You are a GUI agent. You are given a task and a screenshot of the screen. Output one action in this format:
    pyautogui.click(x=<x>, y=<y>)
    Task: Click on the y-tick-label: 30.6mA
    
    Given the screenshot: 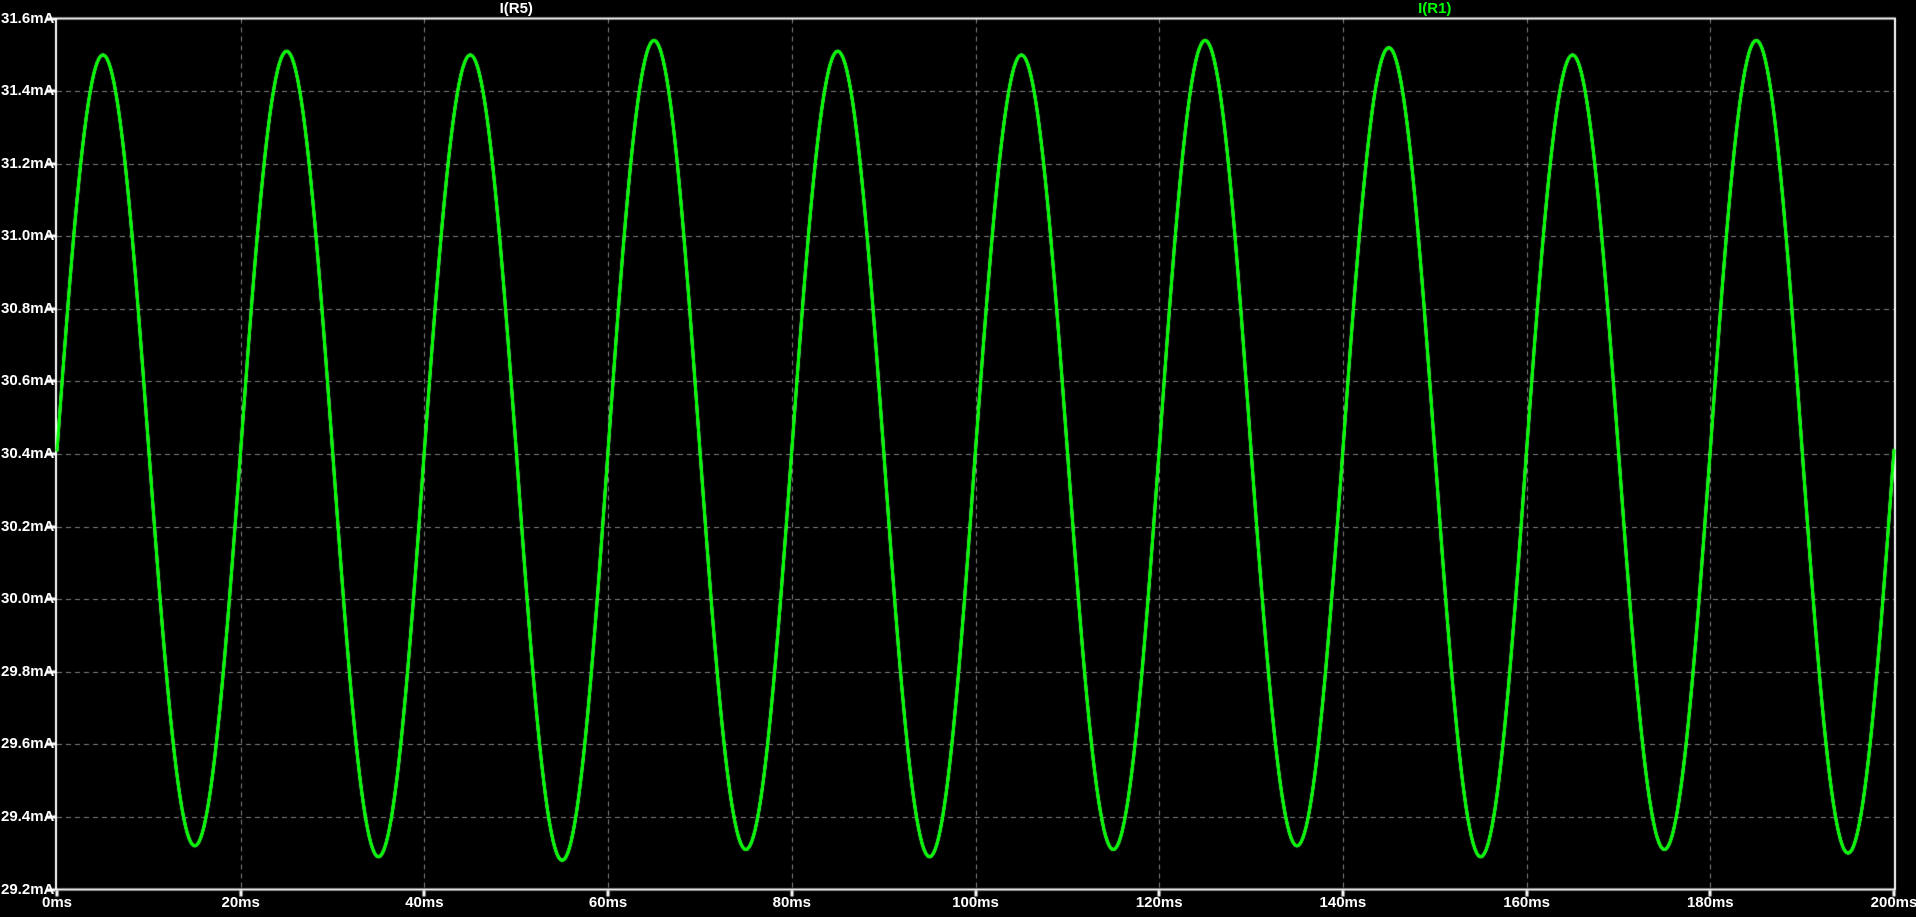 What is the action you would take?
    pyautogui.click(x=28, y=381)
    